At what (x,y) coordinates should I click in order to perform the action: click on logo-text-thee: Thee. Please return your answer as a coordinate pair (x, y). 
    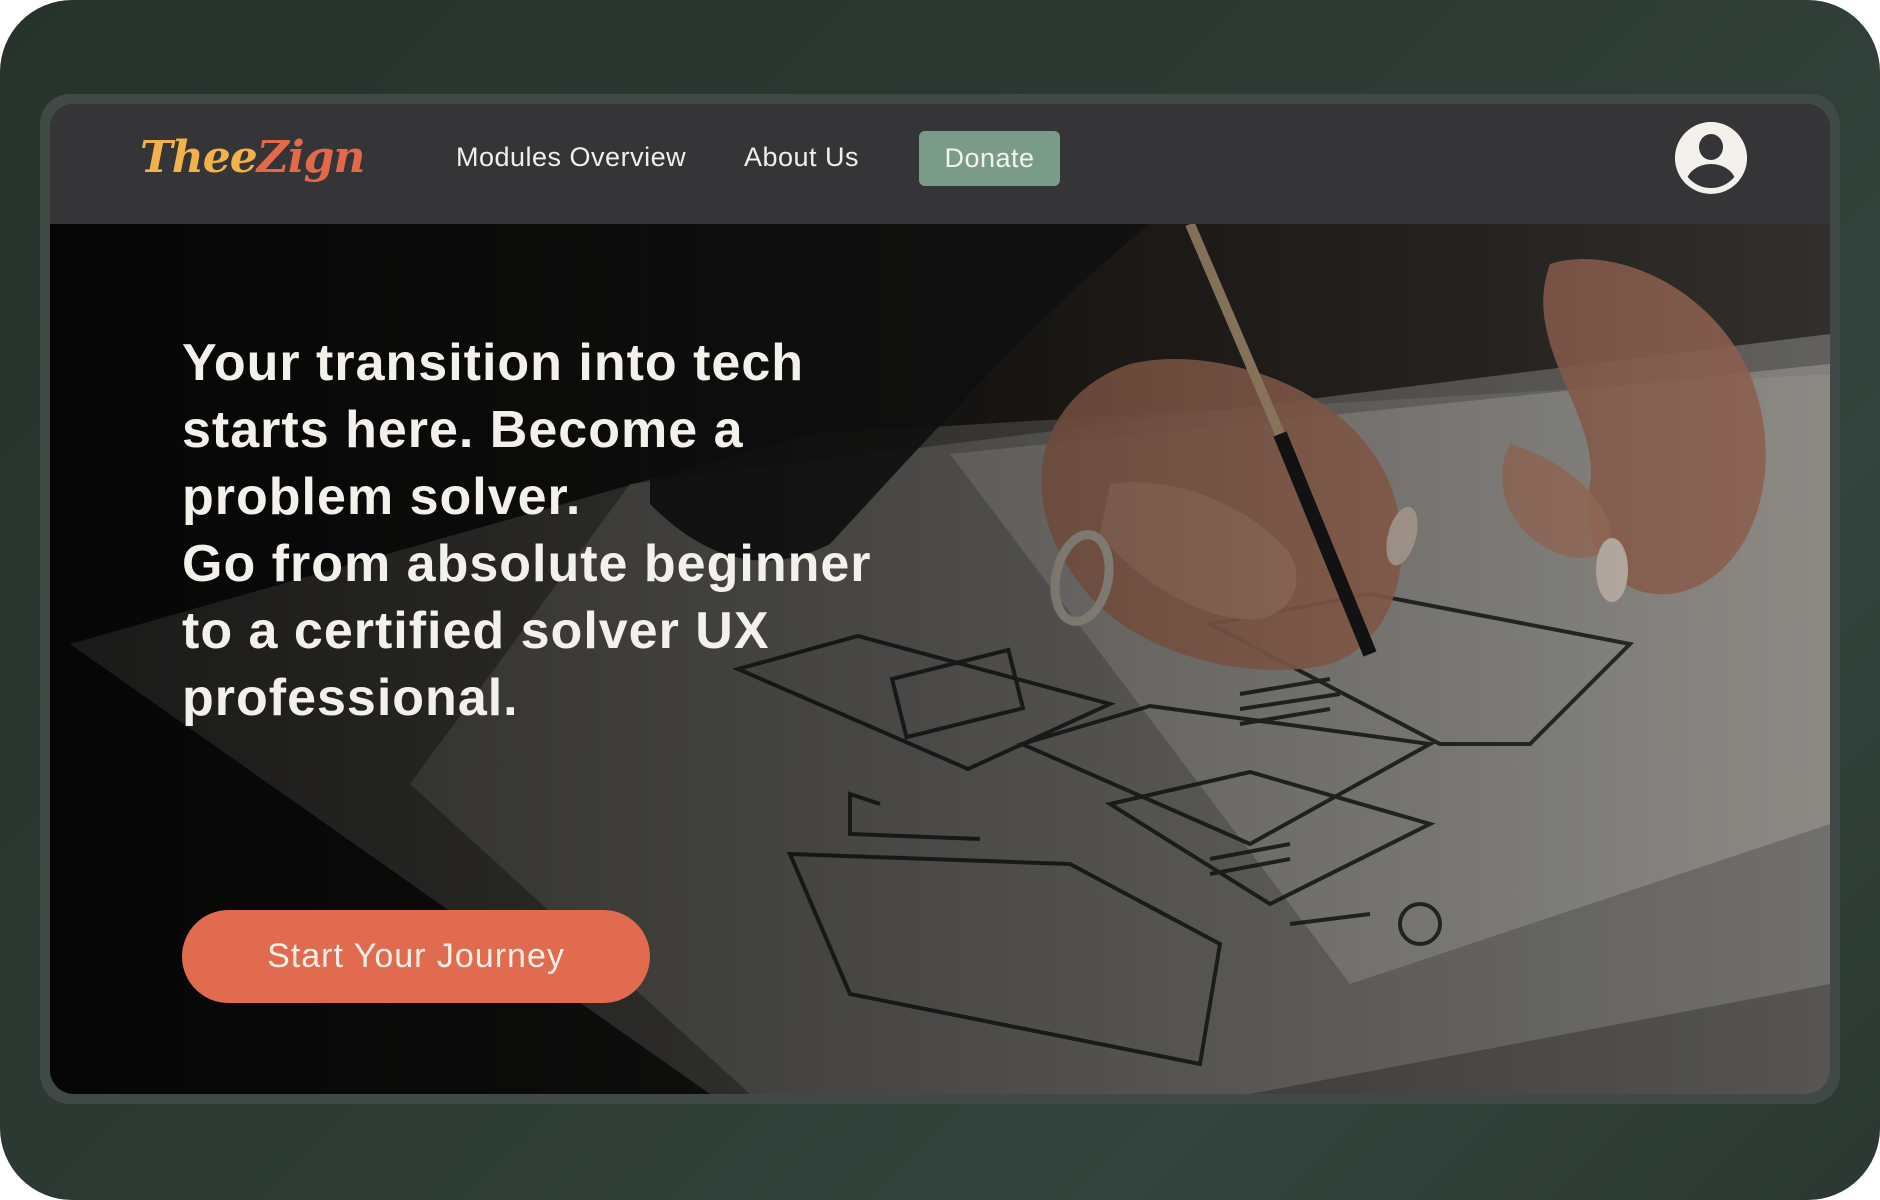
    Looking at the image, I should click on (199, 157).